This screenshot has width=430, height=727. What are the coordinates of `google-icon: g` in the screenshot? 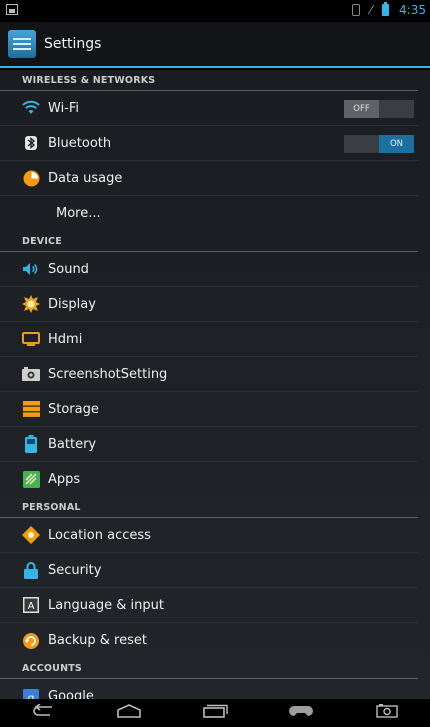 It's located at (31, 693).